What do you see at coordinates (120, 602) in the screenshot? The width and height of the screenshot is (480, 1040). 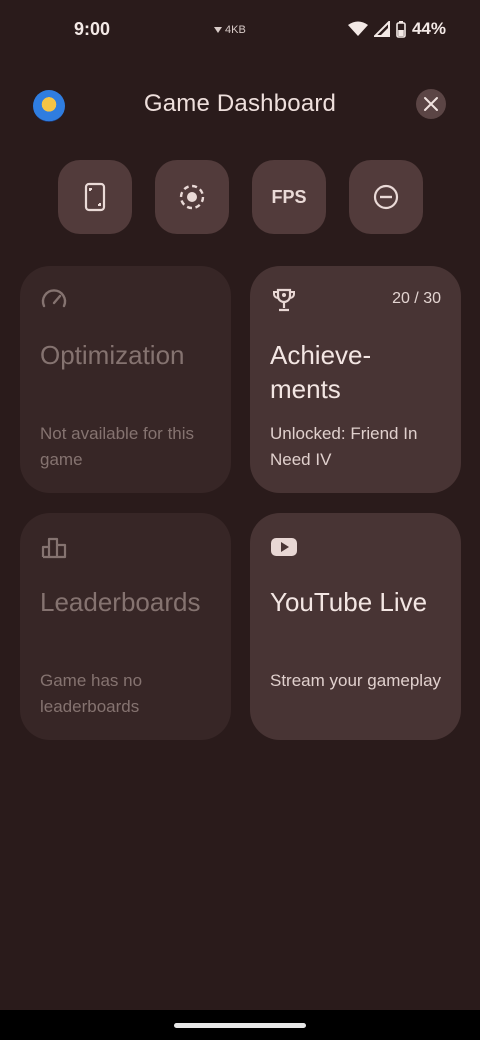 I see `leaderboards-title: Leaderboards` at bounding box center [120, 602].